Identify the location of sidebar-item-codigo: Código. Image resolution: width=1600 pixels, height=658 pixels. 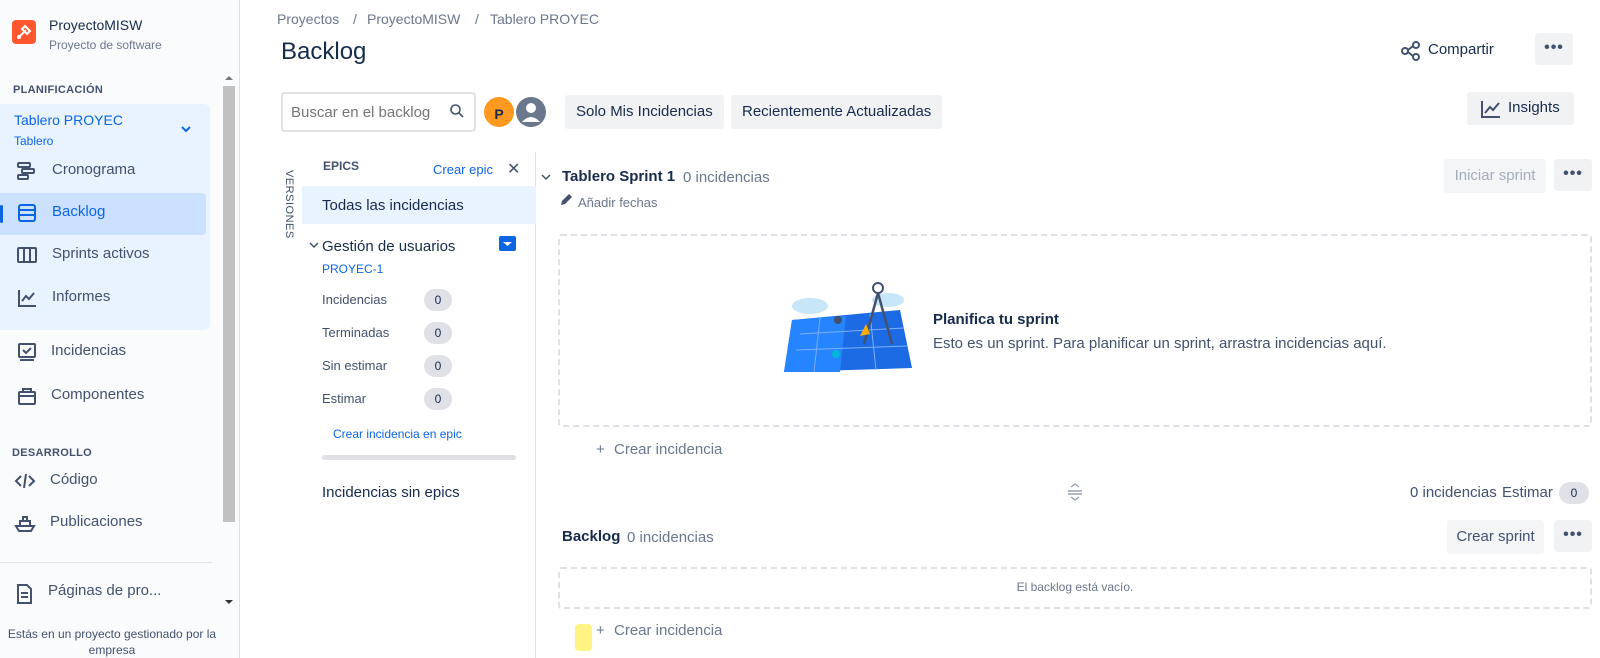
(120, 480).